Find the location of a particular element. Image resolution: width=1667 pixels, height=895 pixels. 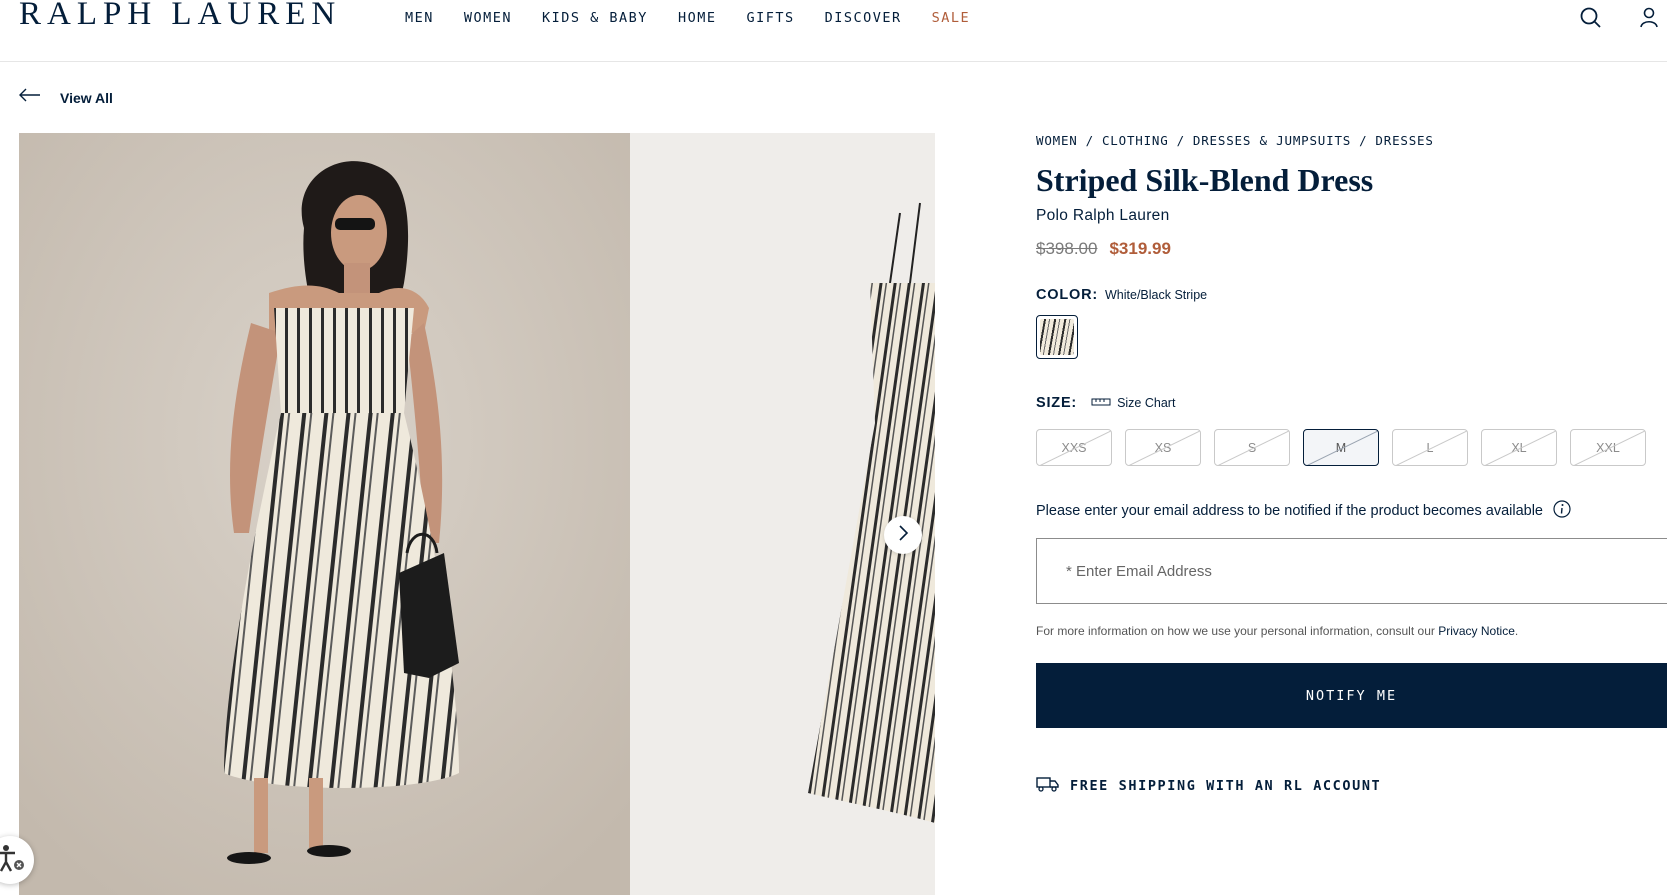

size-options: XXS XS S M L XL XXL is located at coordinates (1351, 447).